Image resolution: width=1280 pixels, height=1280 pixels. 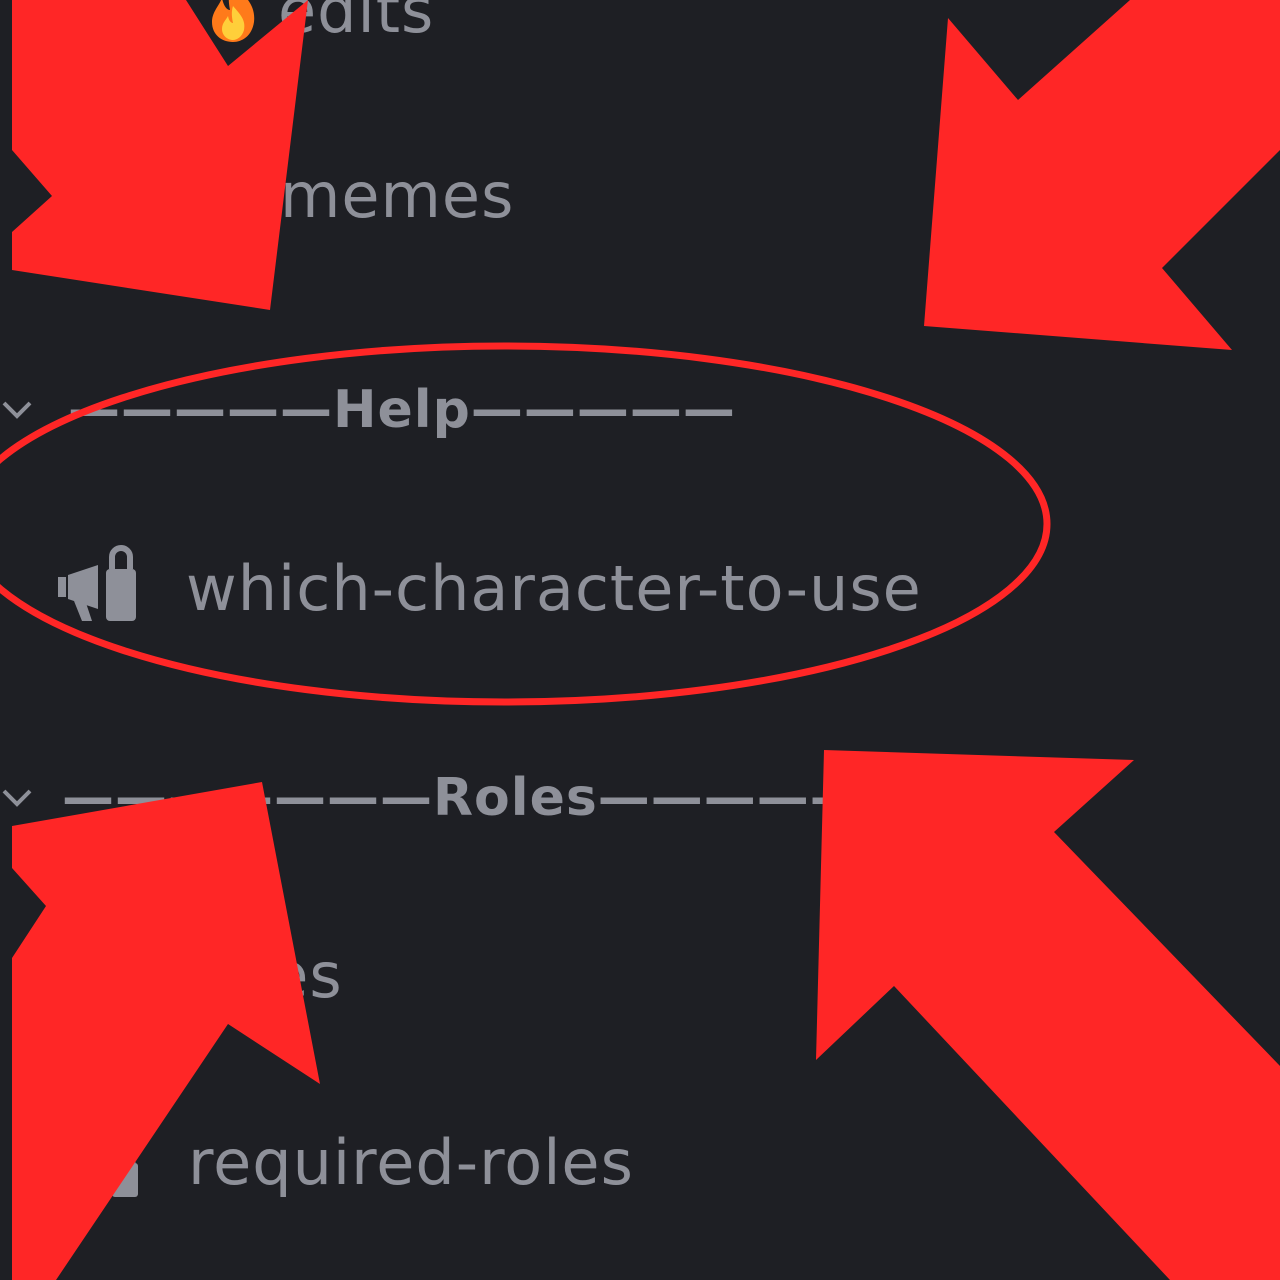 I want to click on category-roles: ———————Roles—————————, so click(x=640, y=798).